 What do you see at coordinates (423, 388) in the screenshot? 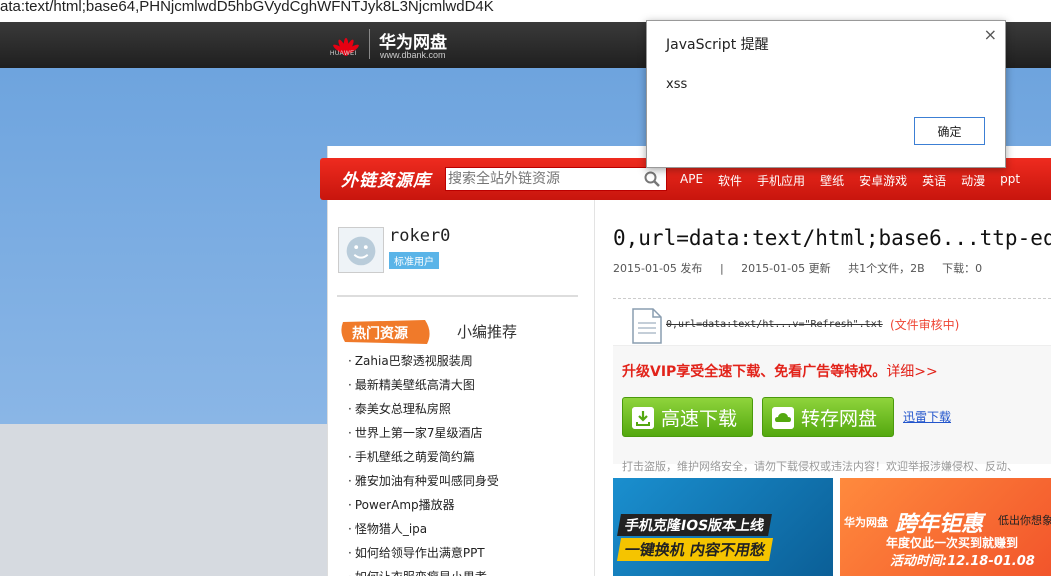
I see `list-item: 最新精美壁纸高清大图` at bounding box center [423, 388].